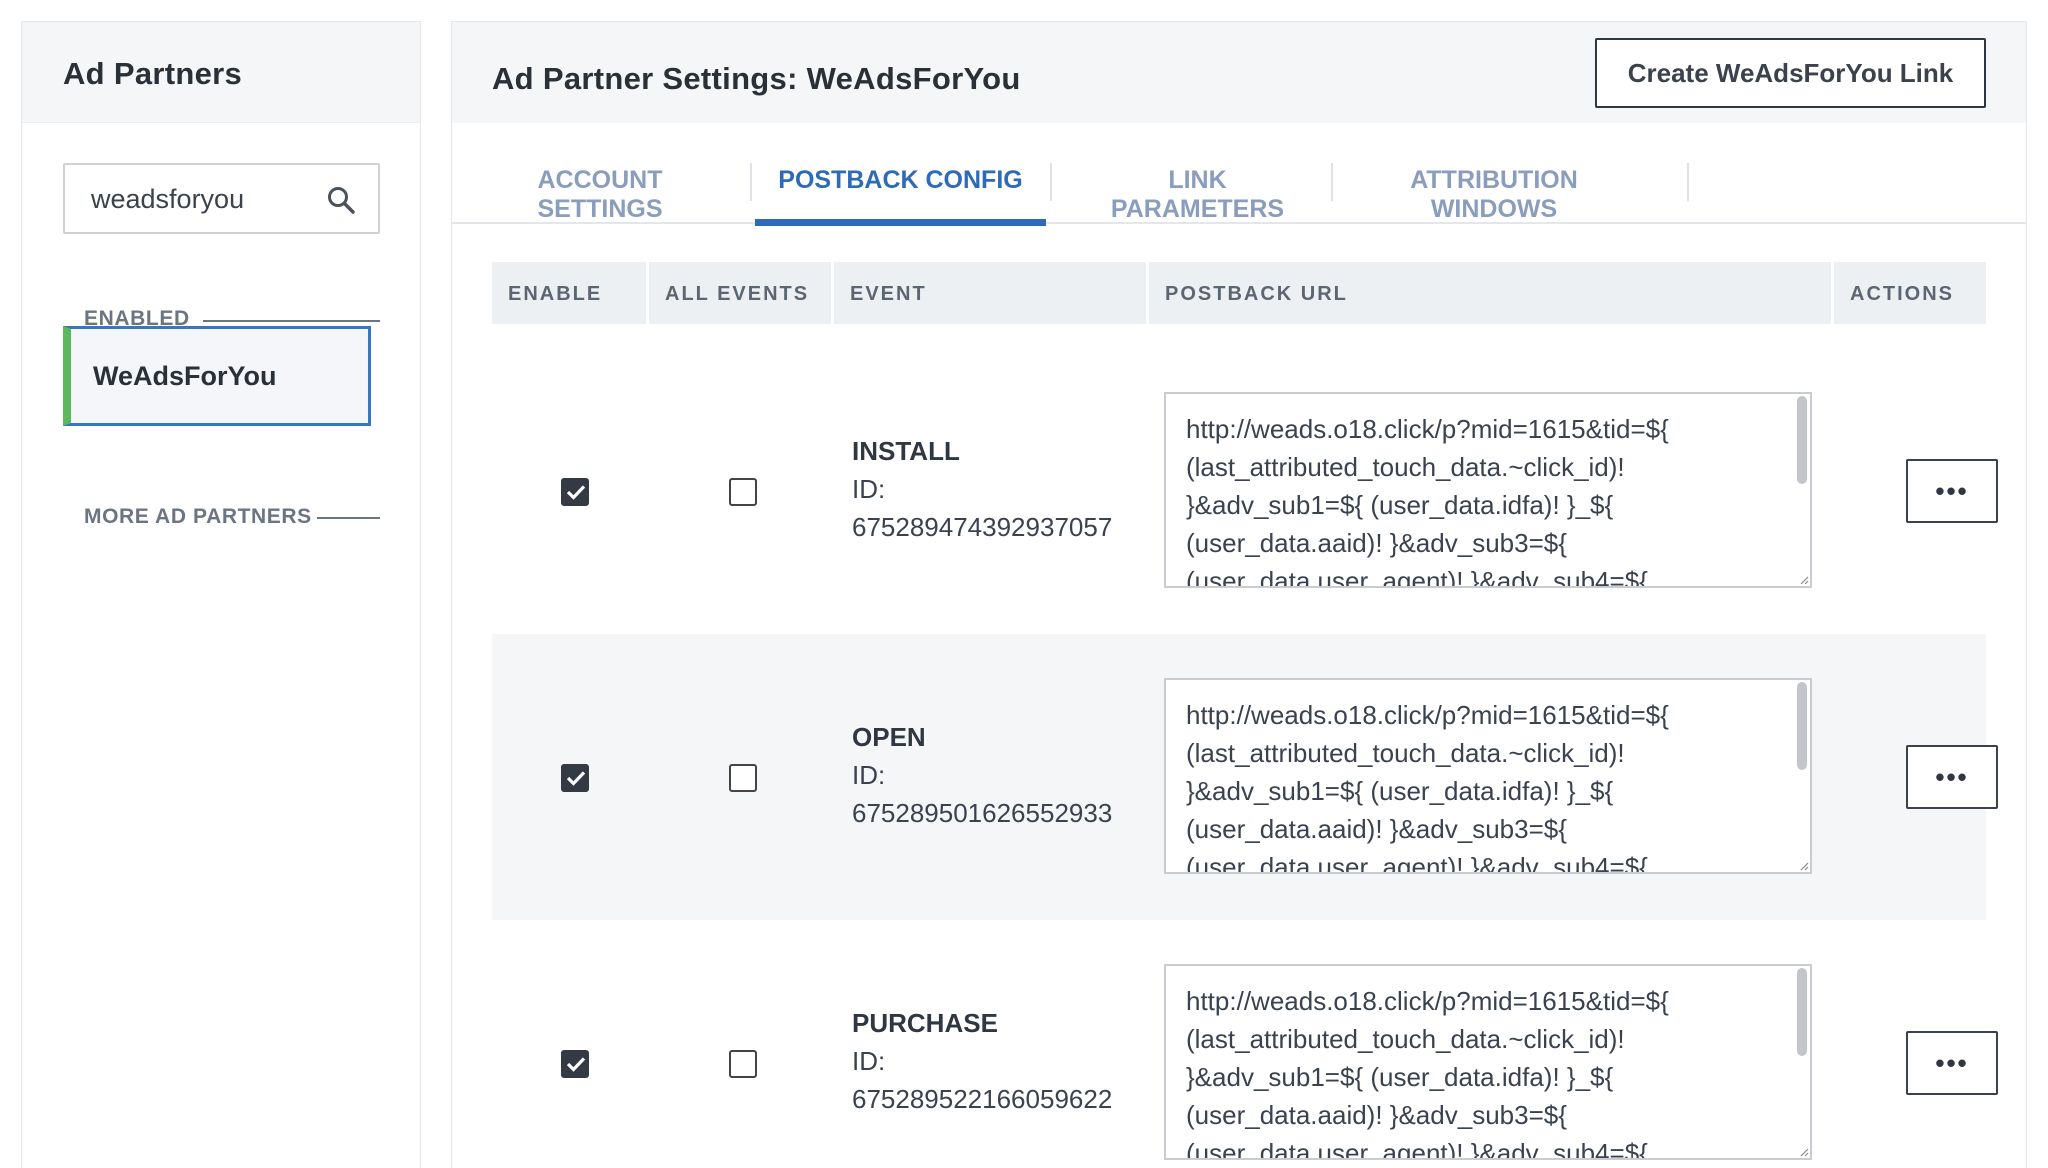  I want to click on event-id: 675289474392937057, so click(982, 527).